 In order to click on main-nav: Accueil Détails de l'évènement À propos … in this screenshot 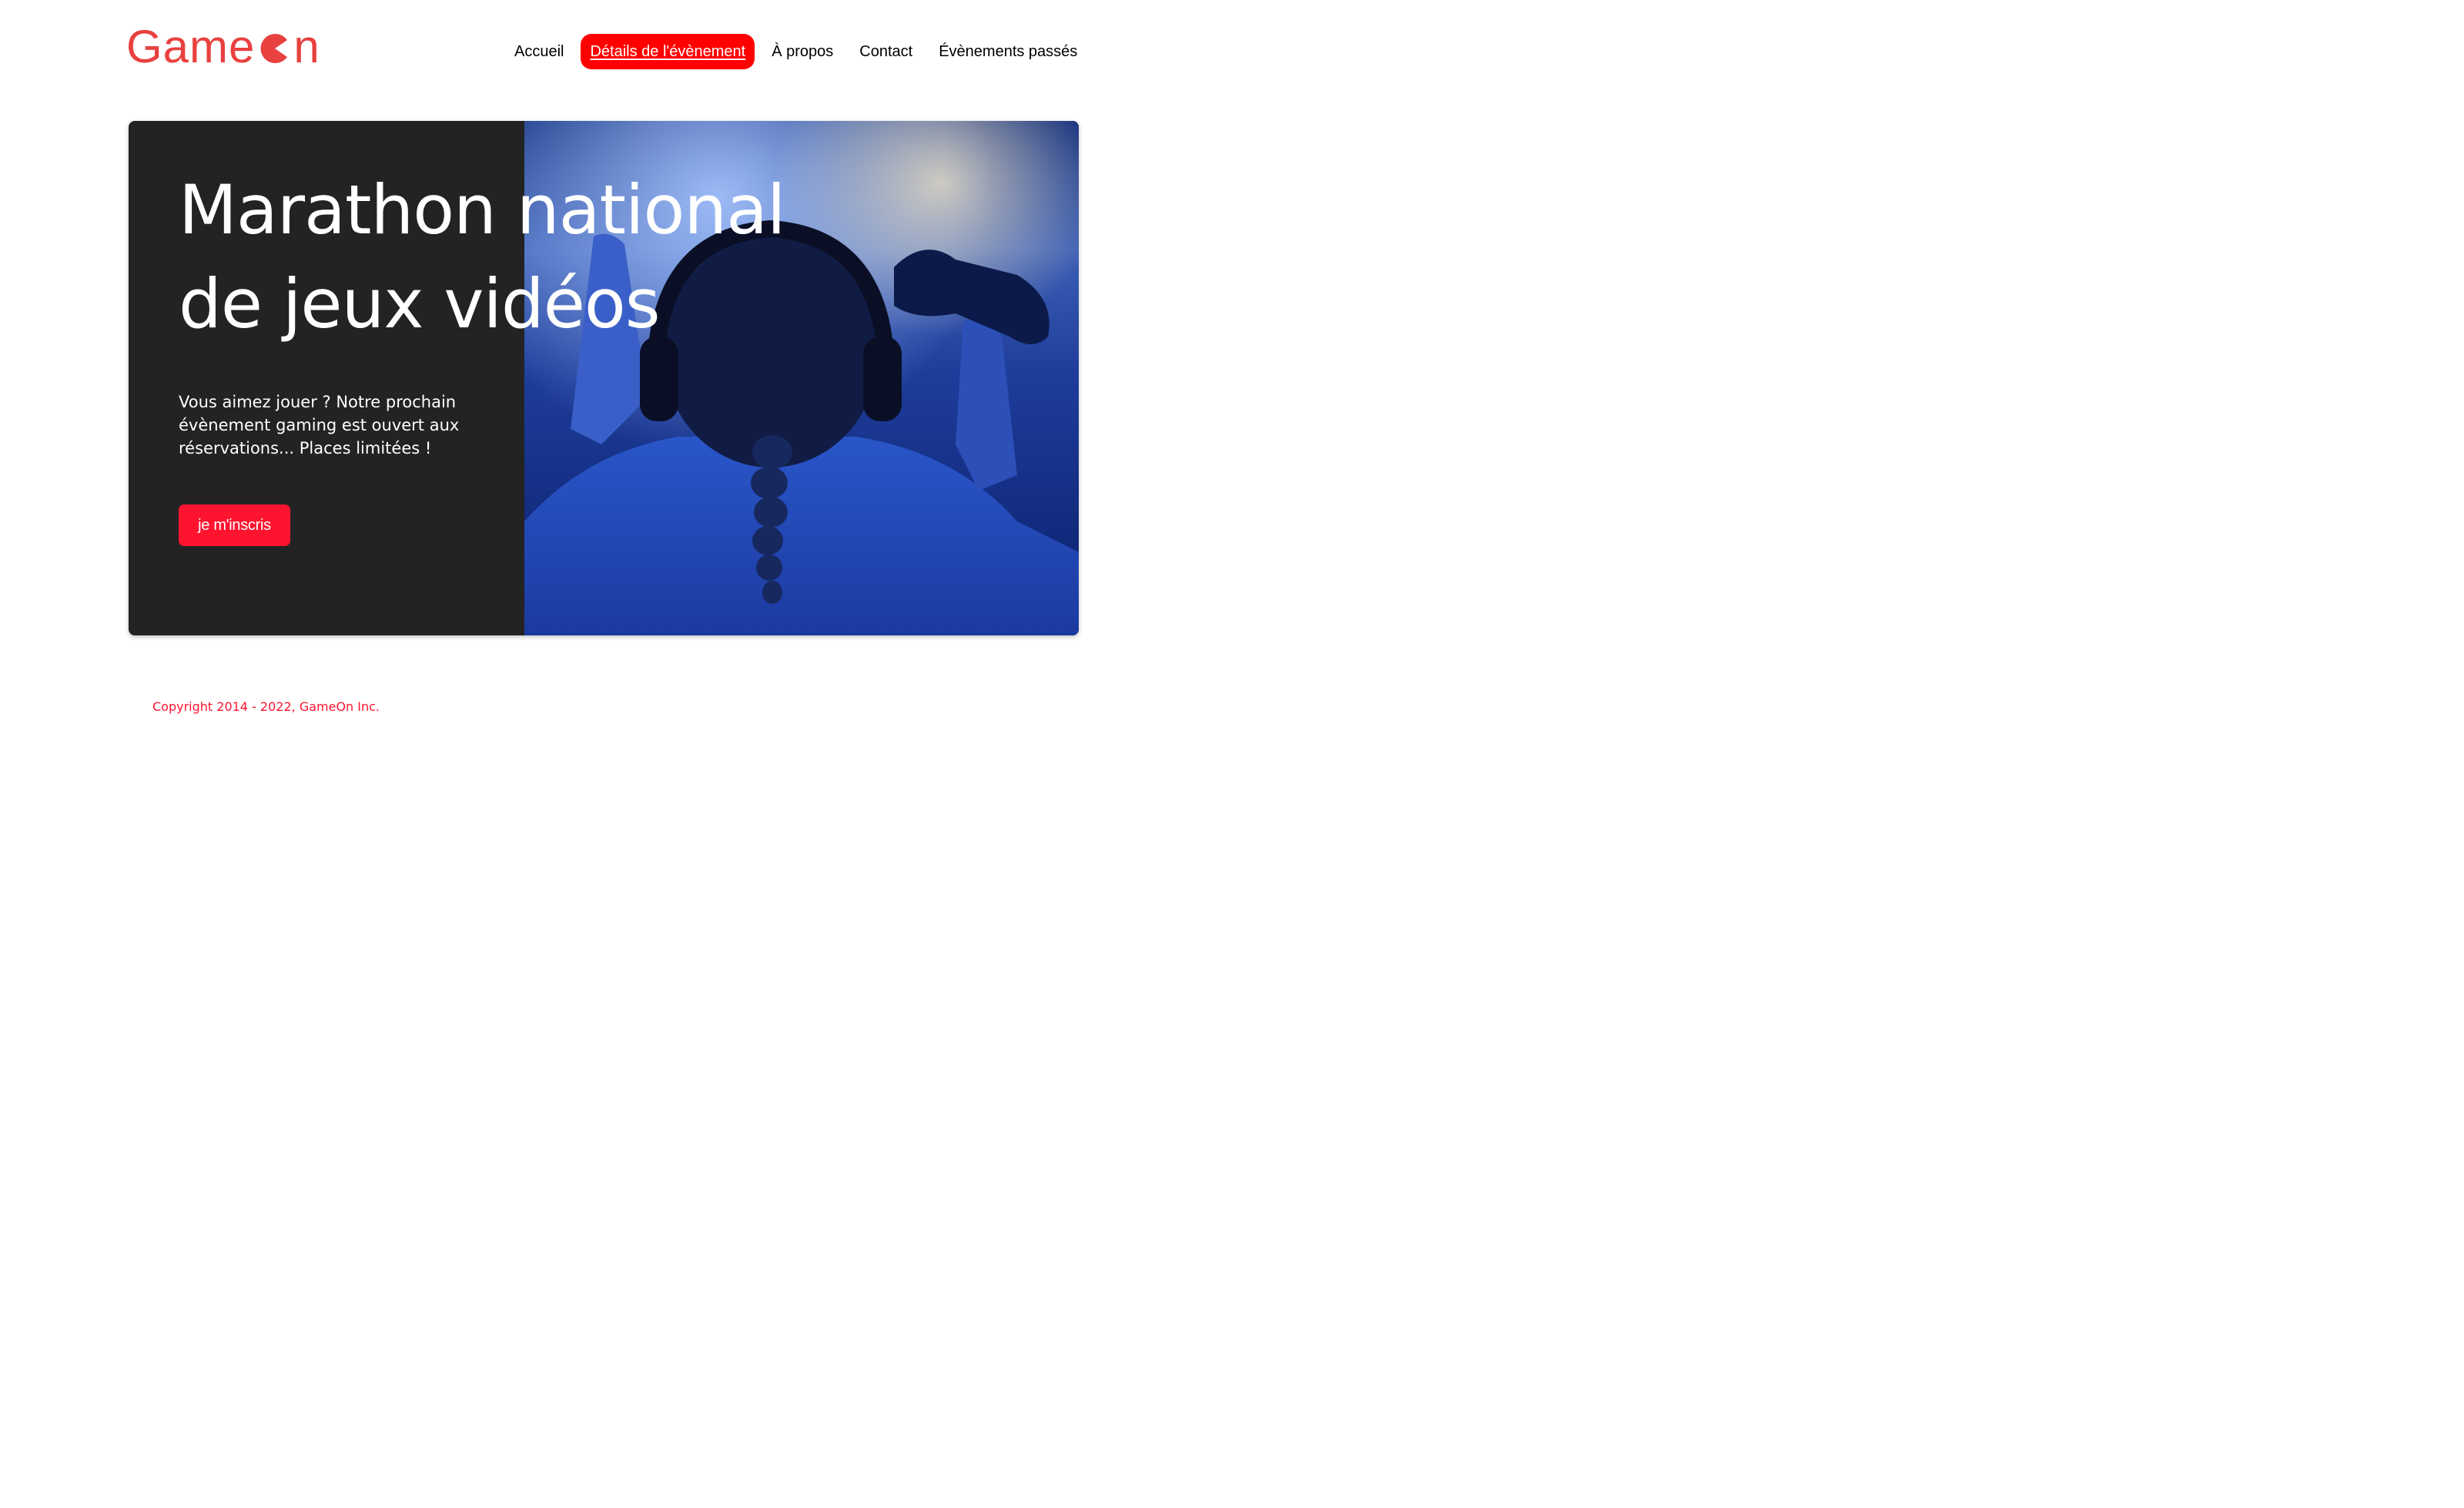, I will do `click(800, 51)`.